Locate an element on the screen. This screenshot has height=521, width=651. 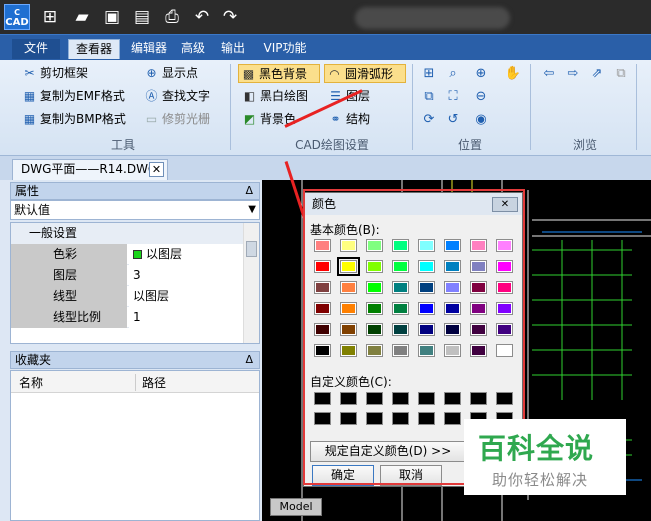
back-arrow-icon: ⇦ is located at coordinates (549, 74).